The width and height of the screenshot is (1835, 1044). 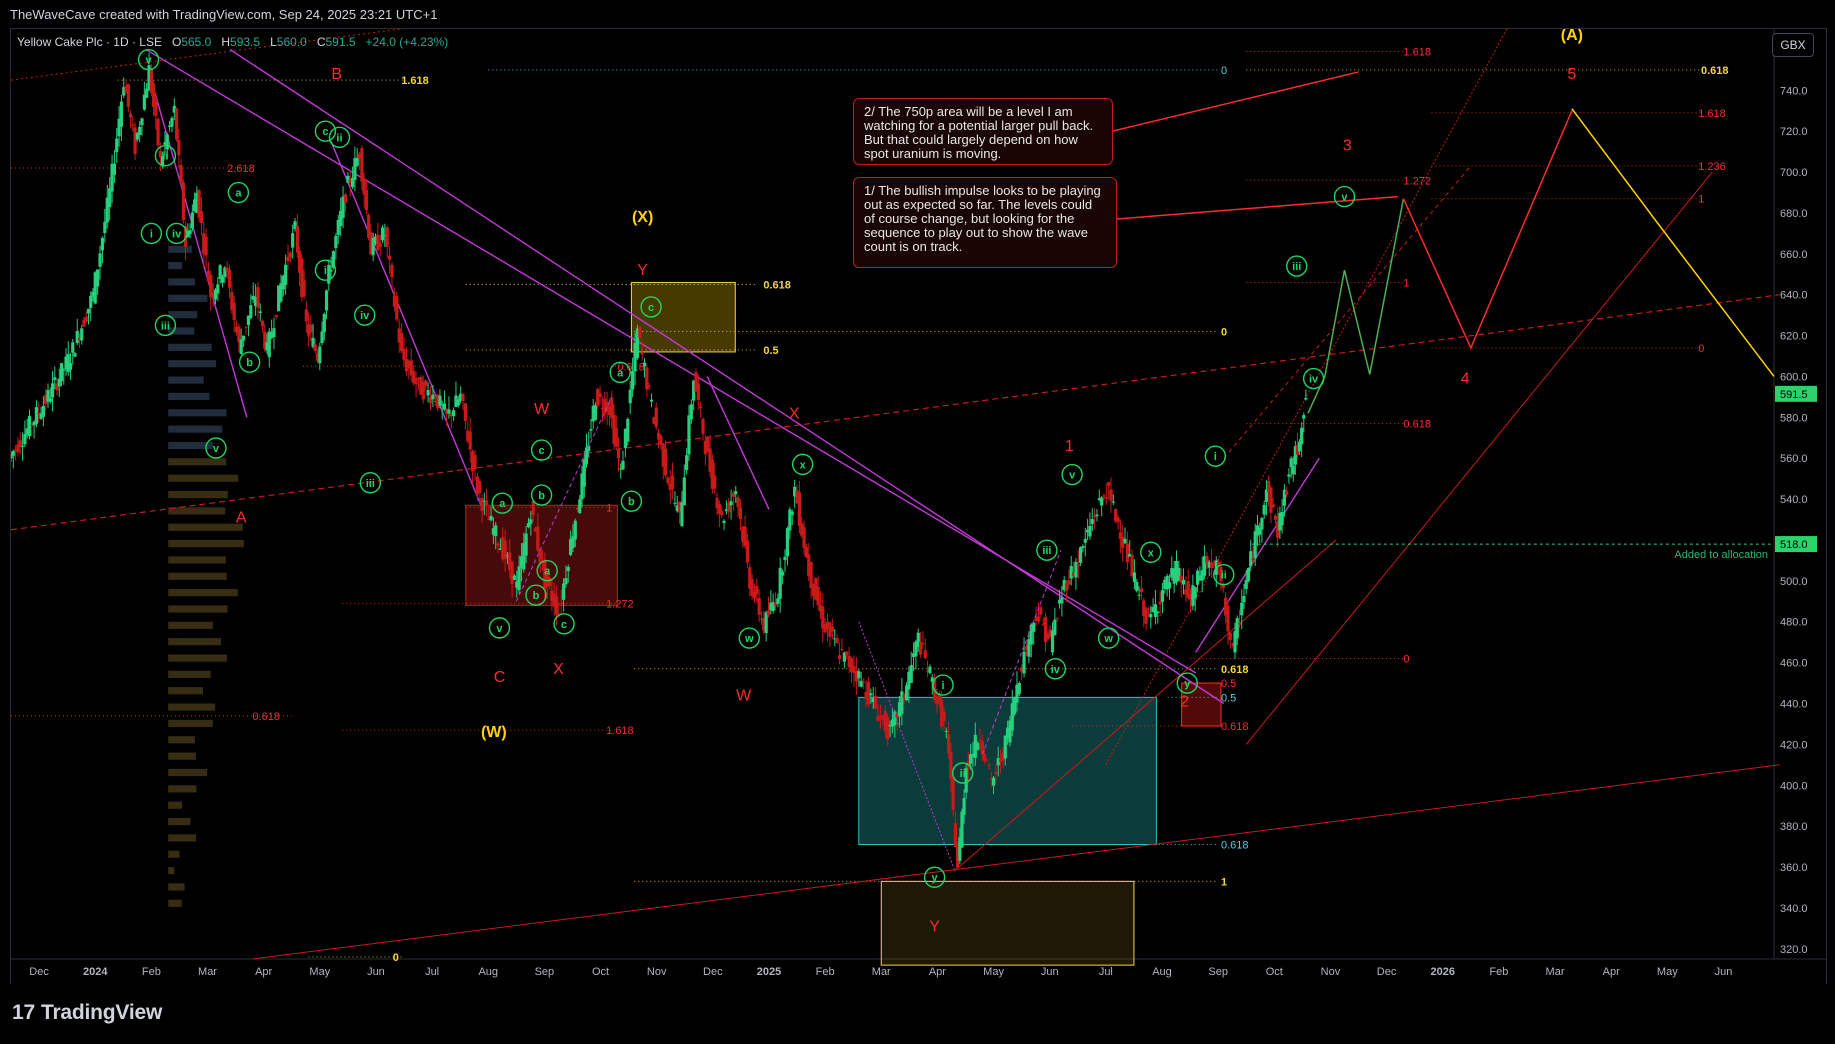 What do you see at coordinates (1794, 868) in the screenshot?
I see `price-tick-label: 360.0` at bounding box center [1794, 868].